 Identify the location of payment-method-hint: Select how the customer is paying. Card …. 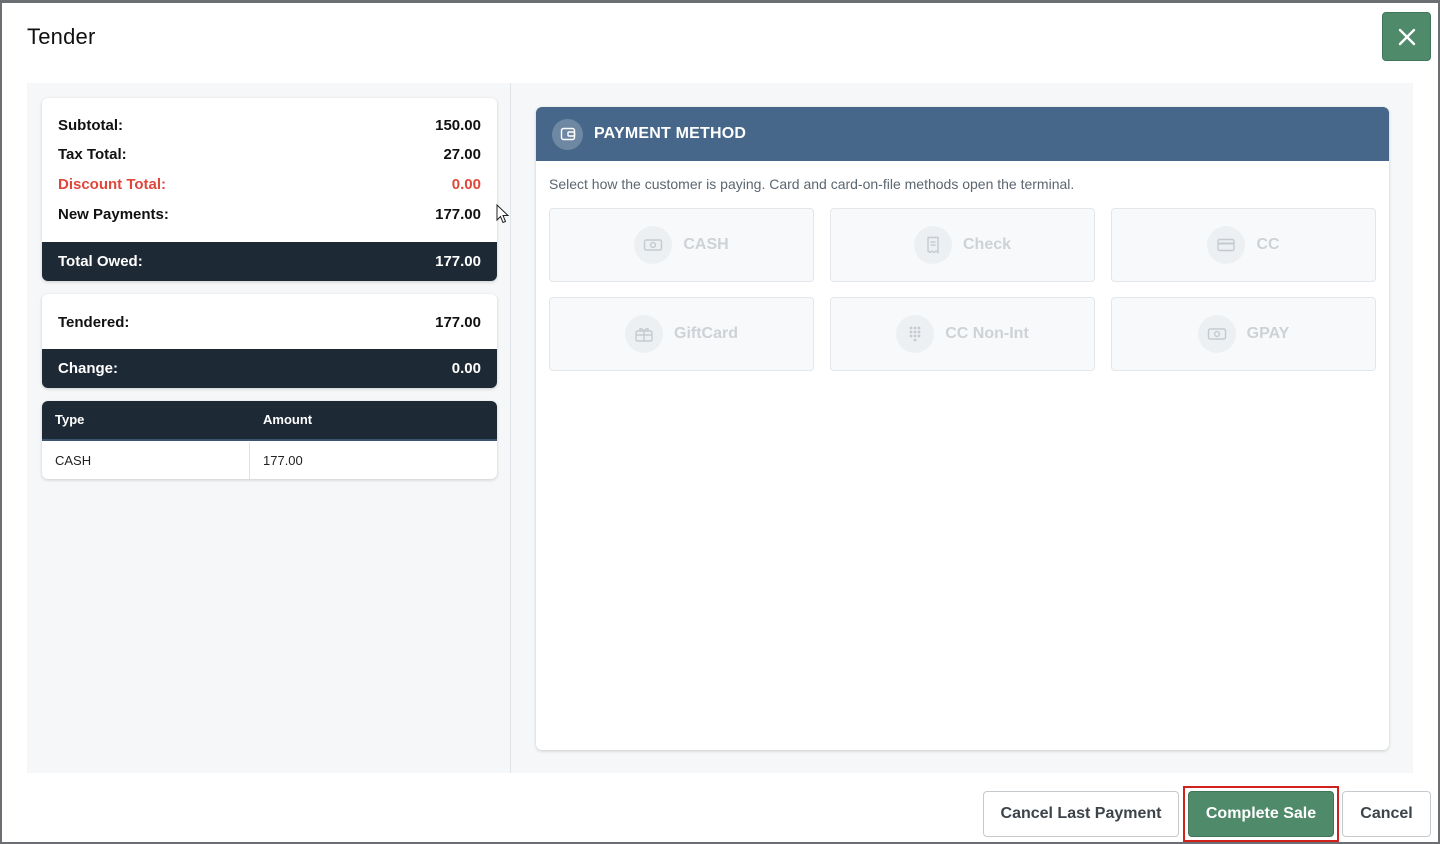
(812, 184).